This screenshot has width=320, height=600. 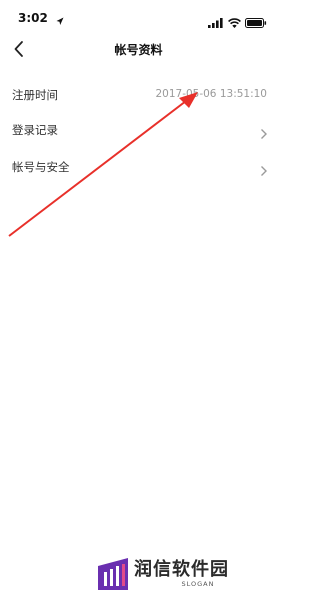 What do you see at coordinates (35, 130) in the screenshot?
I see `row-label: 登录记录` at bounding box center [35, 130].